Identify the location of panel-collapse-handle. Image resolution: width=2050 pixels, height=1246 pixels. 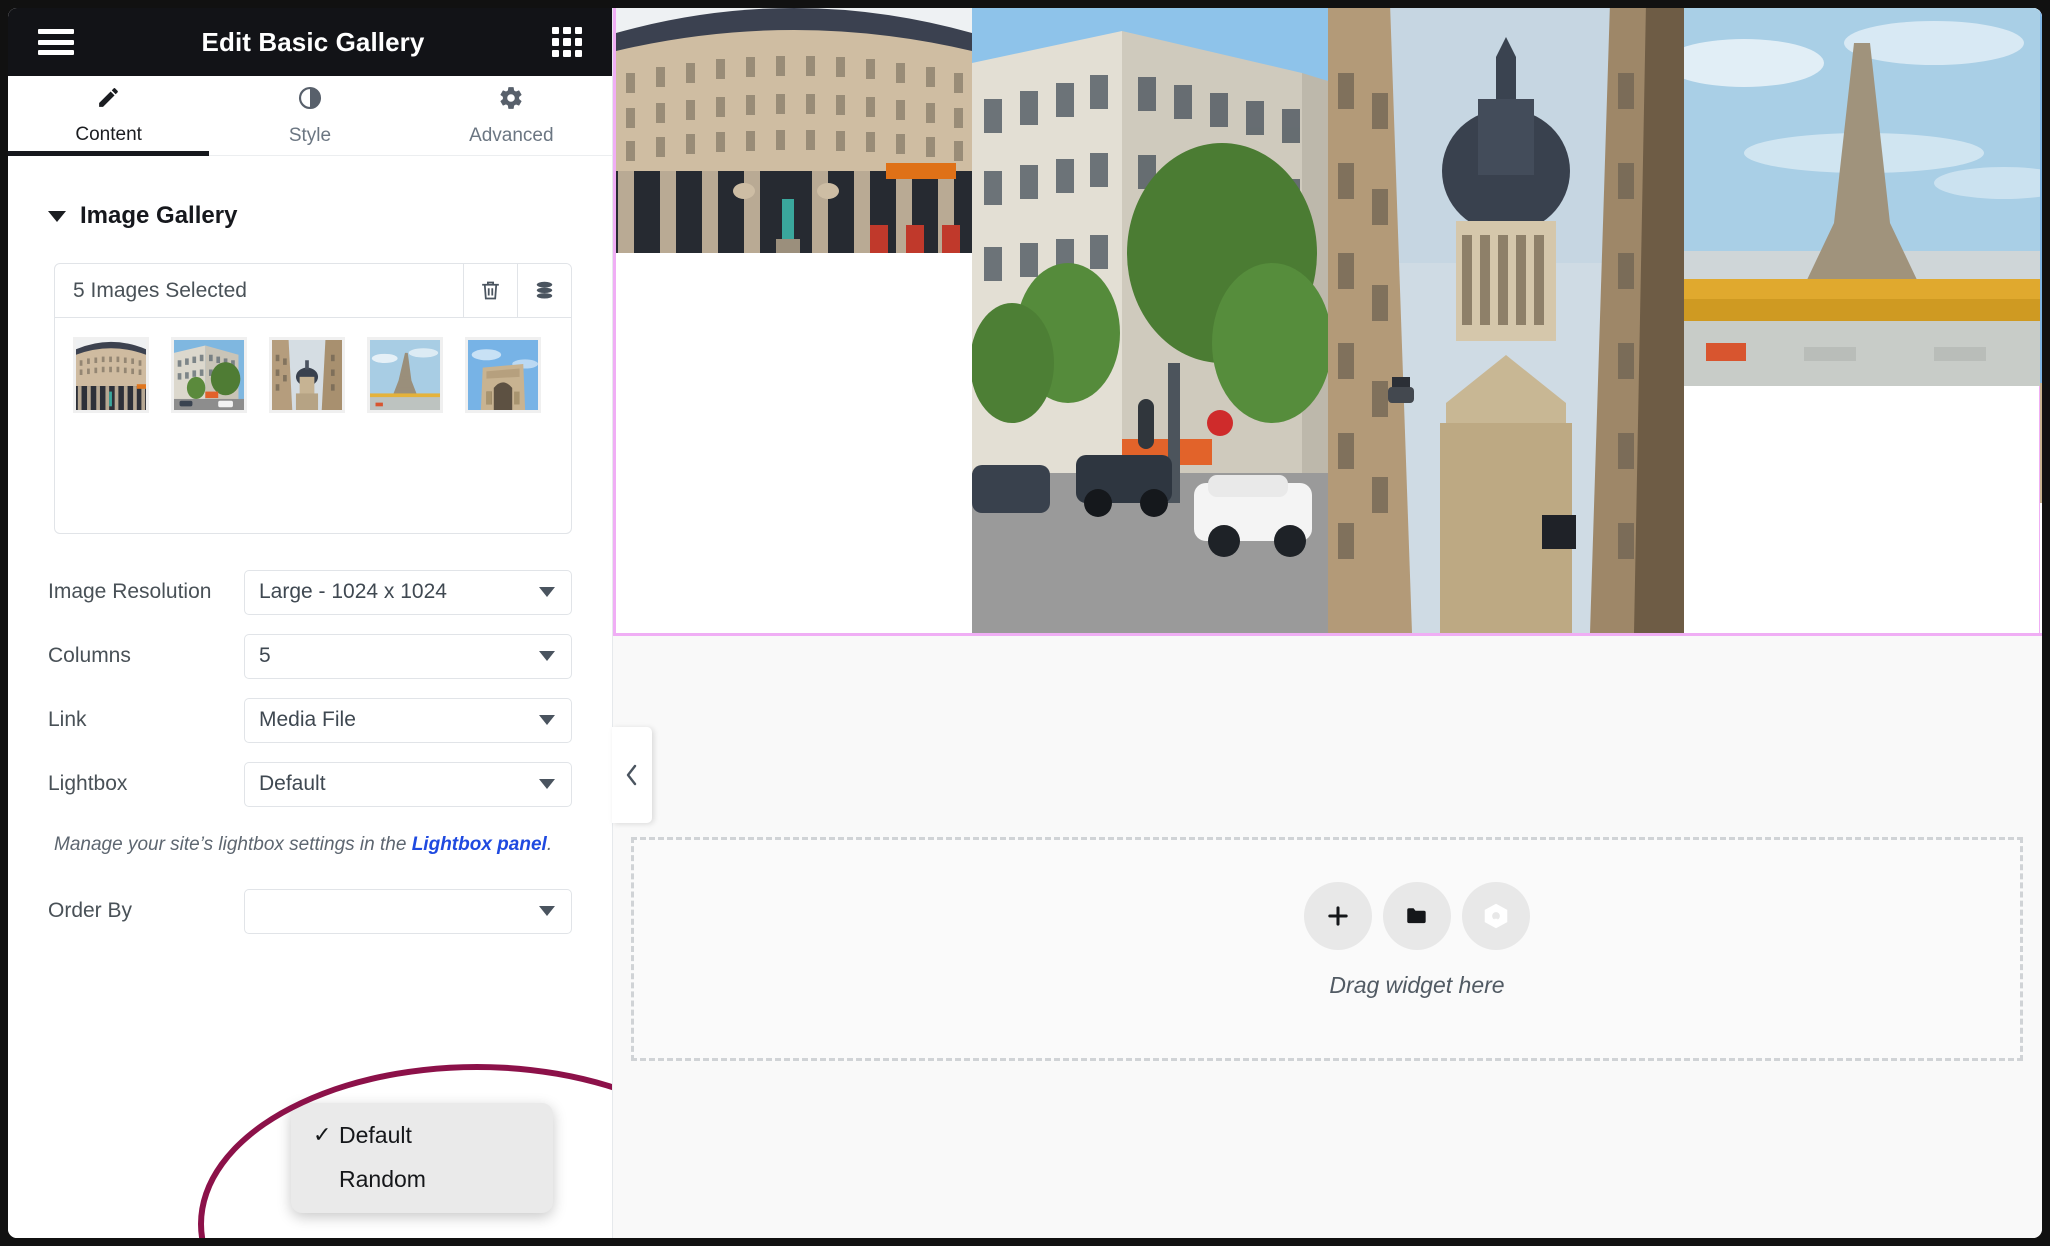
(632, 775).